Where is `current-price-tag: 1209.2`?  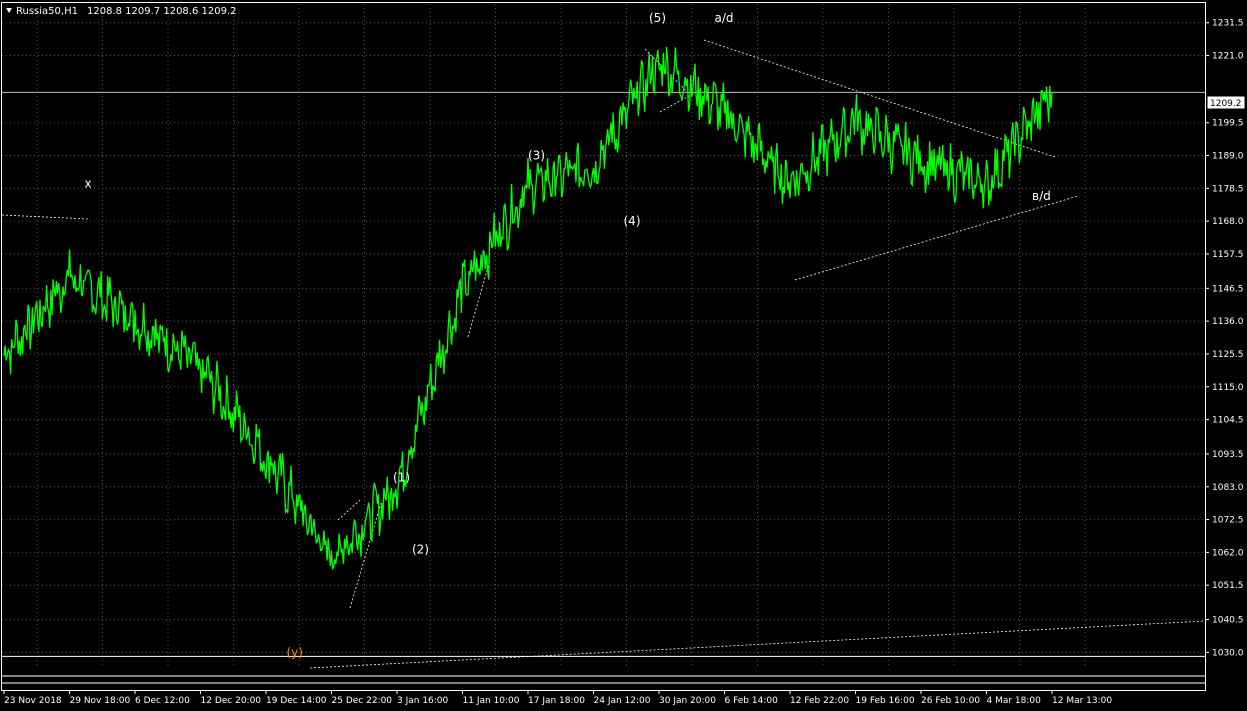
current-price-tag: 1209.2 is located at coordinates (1226, 102).